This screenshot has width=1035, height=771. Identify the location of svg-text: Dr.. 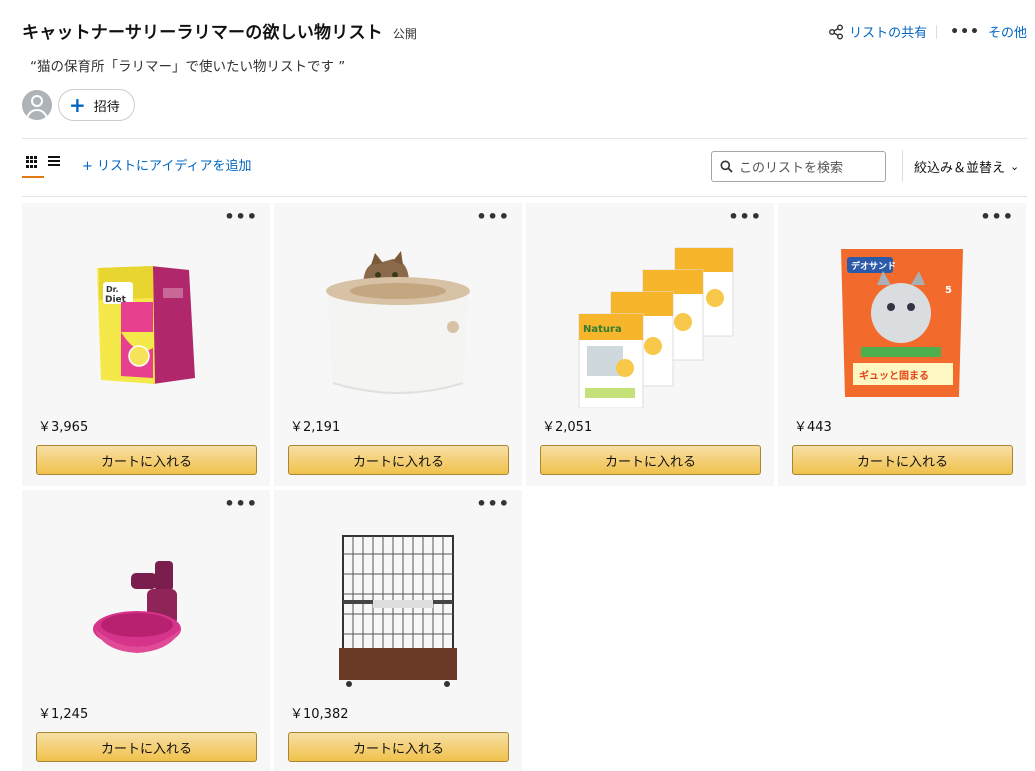
(112, 289).